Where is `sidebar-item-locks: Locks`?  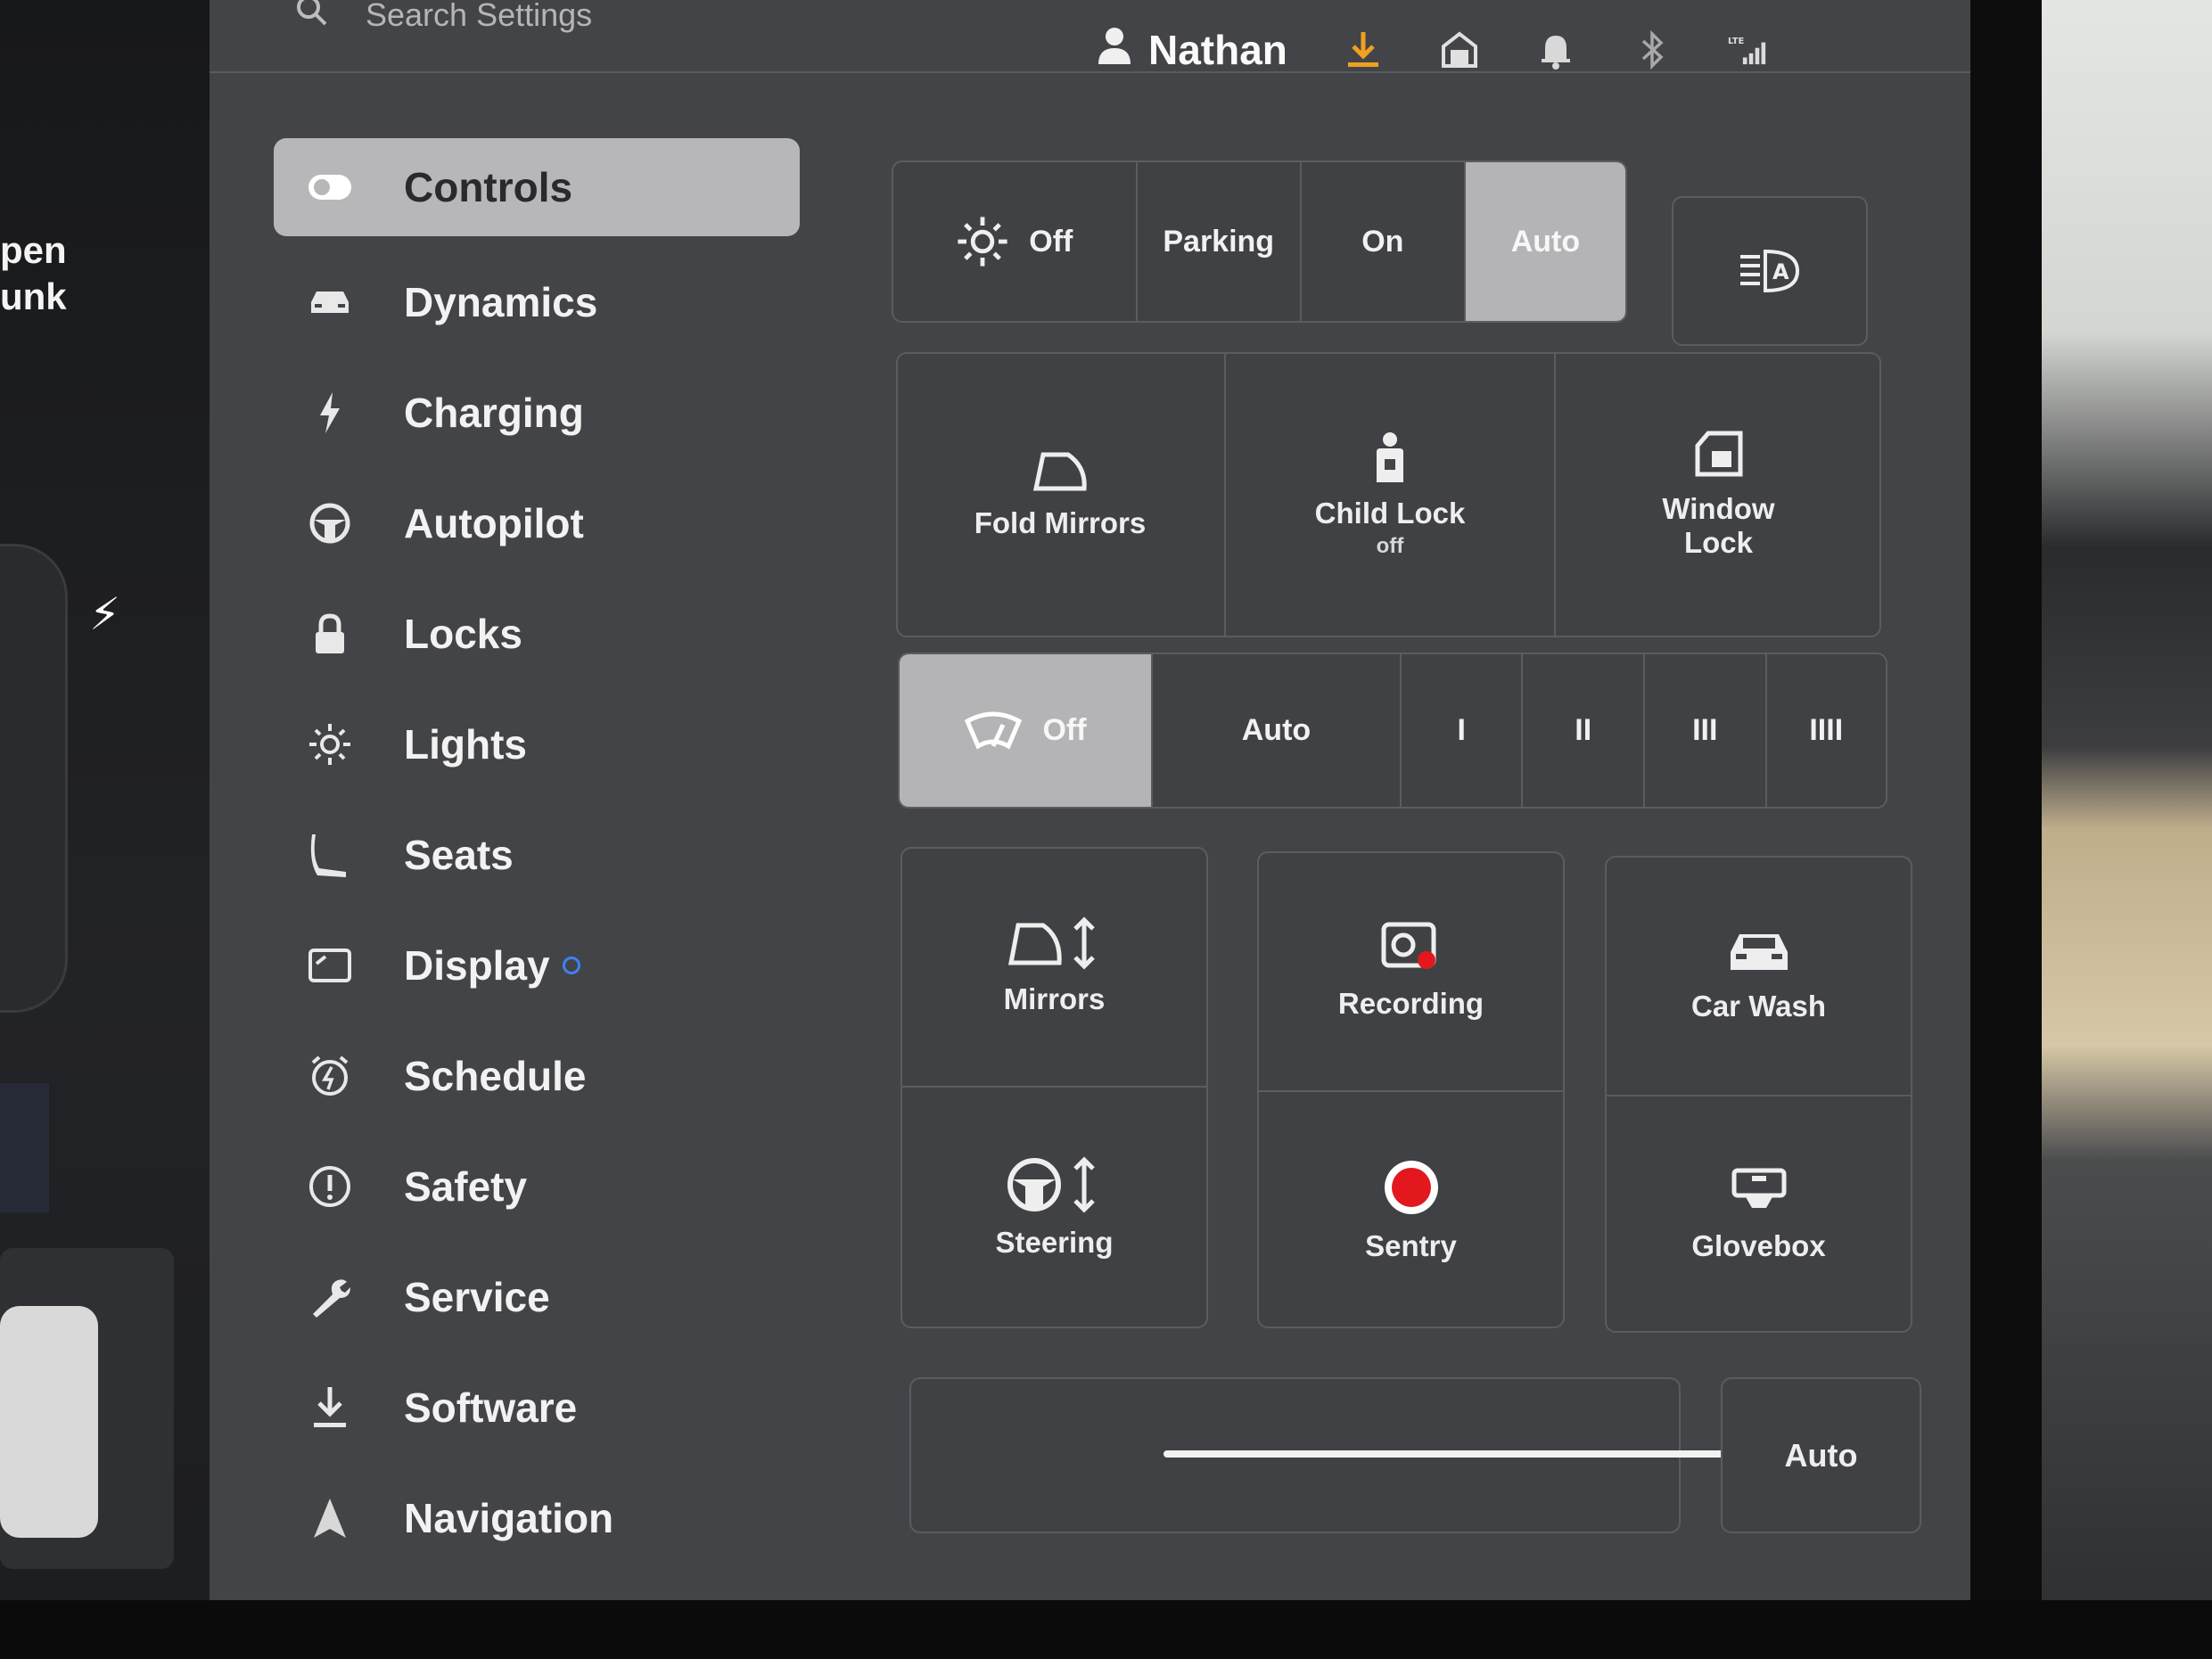 sidebar-item-locks: Locks is located at coordinates (537, 634).